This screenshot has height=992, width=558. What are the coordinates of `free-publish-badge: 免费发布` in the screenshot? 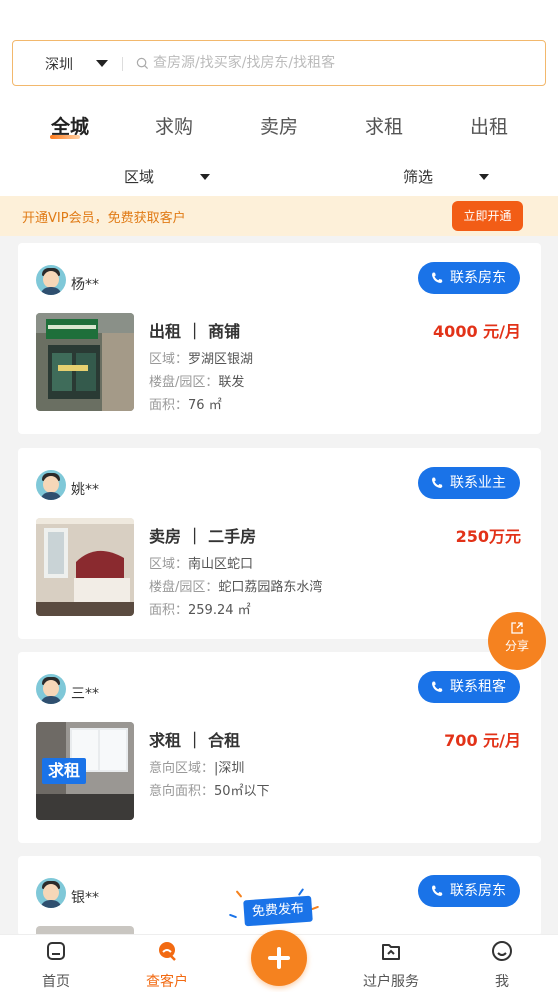 It's located at (278, 911).